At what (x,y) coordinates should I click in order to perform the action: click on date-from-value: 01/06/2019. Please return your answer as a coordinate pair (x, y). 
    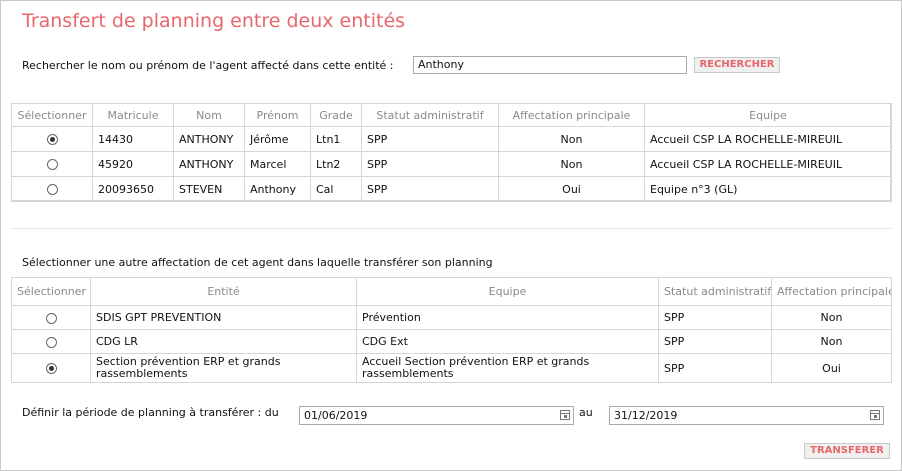
    Looking at the image, I should click on (336, 415).